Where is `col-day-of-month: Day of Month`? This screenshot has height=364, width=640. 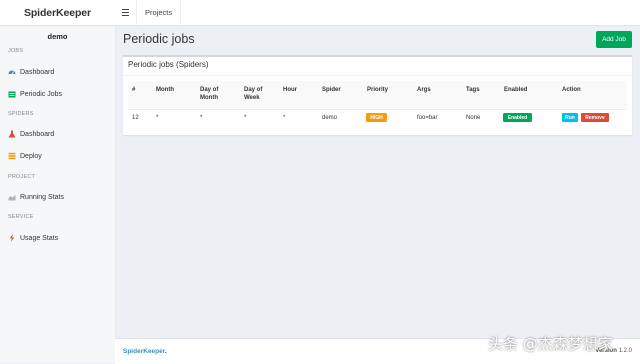 col-day-of-month: Day of Month is located at coordinates (209, 94).